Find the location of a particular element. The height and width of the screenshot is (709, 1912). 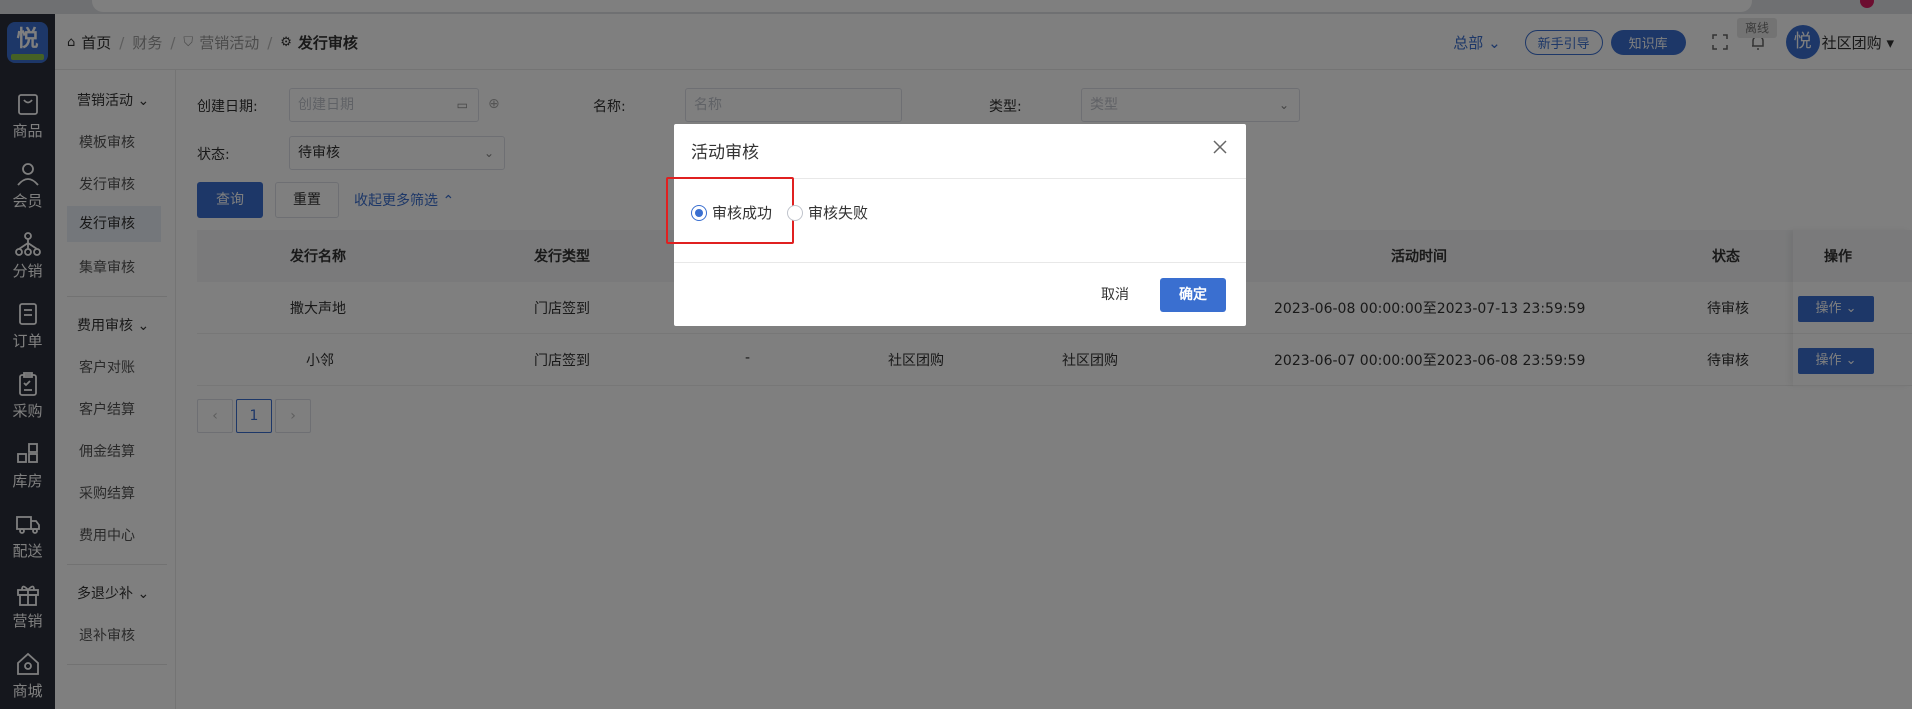

modal-footer-divider is located at coordinates (960, 262).